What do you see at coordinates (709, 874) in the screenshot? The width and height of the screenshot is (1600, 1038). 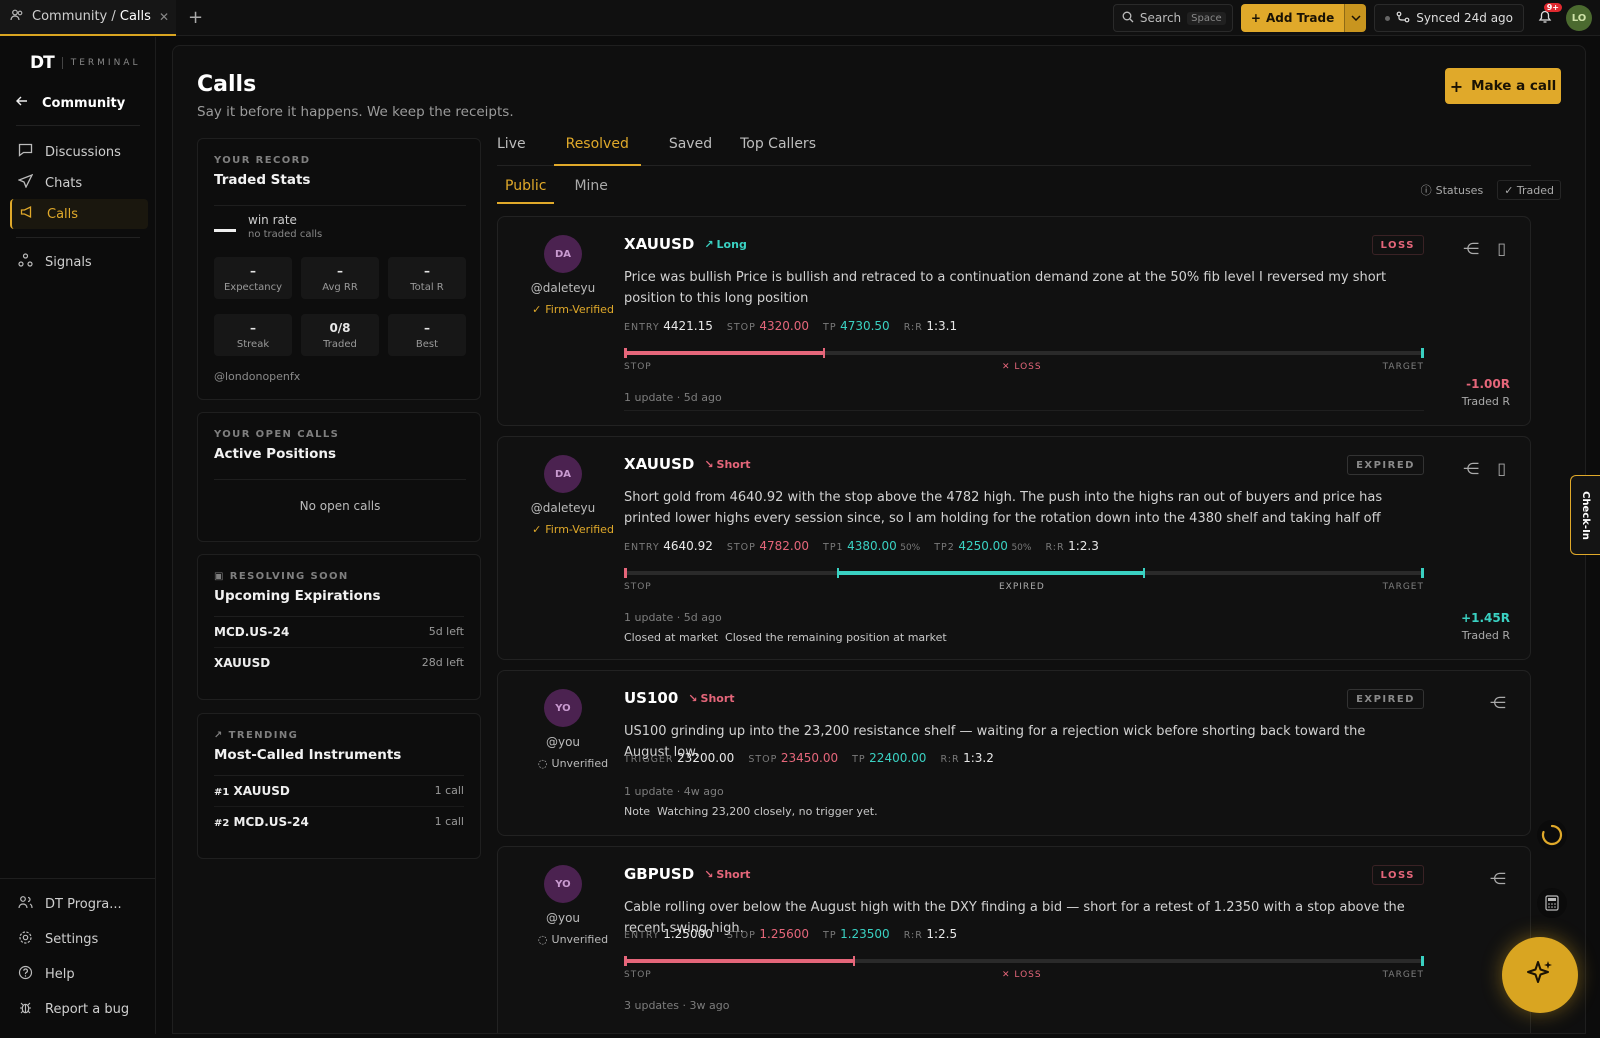 I see `trend-down-icon: ↘` at bounding box center [709, 874].